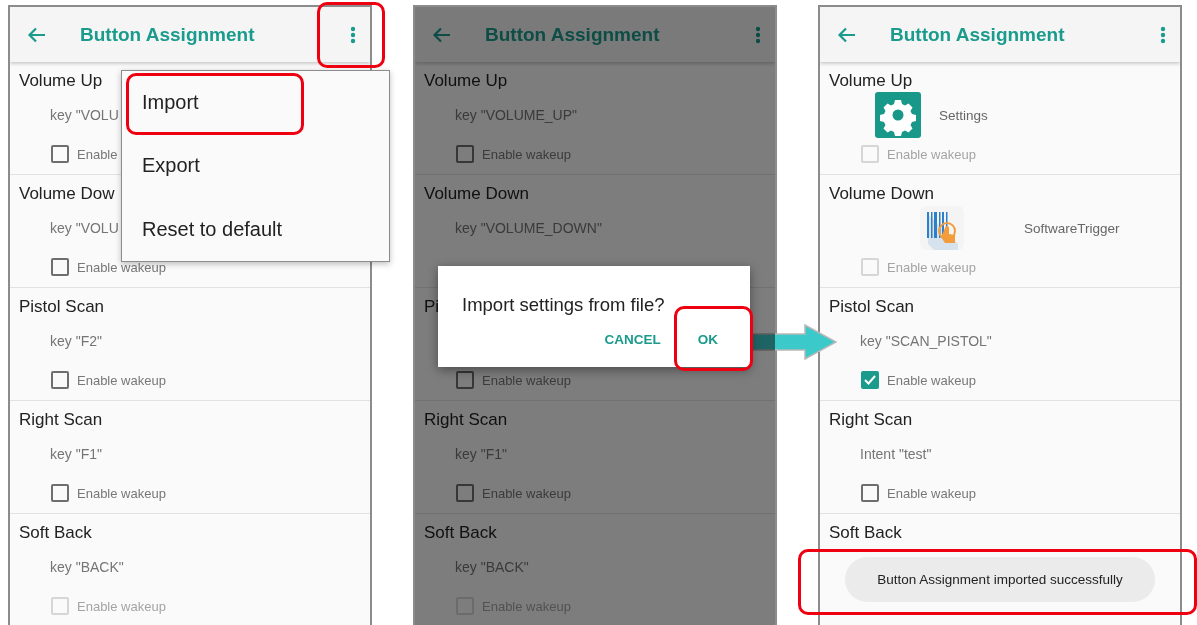 This screenshot has height=625, width=1197. I want to click on setting-row: Pistol Scan key "F2" Enable wakeup, so click(190, 344).